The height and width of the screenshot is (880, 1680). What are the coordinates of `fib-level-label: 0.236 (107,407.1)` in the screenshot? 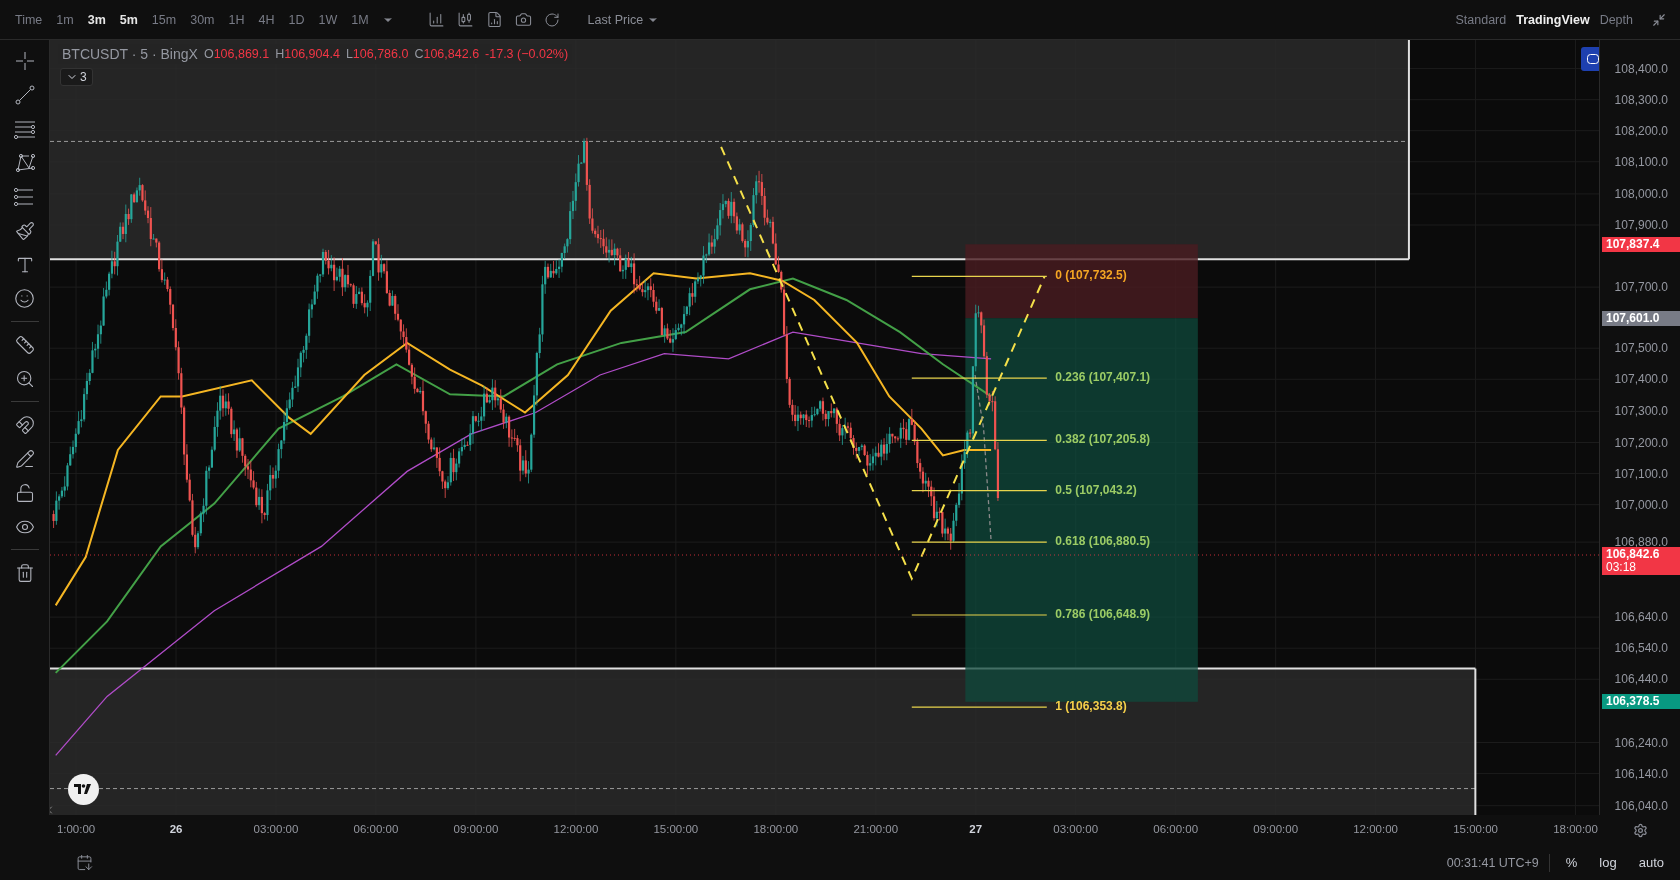 It's located at (1103, 377).